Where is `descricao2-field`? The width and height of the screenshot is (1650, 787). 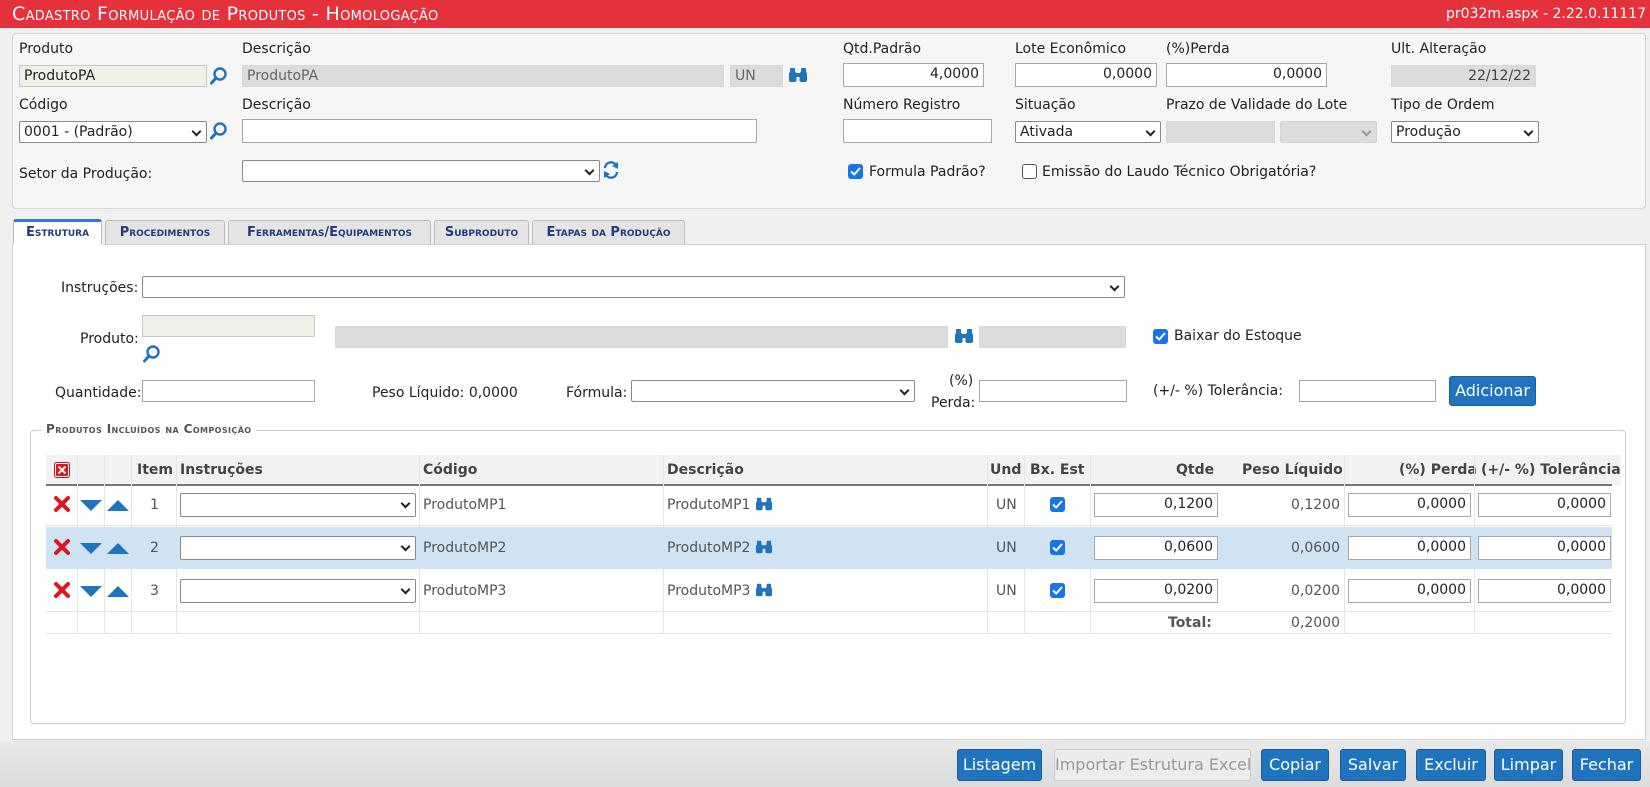
descricao2-field is located at coordinates (499, 131).